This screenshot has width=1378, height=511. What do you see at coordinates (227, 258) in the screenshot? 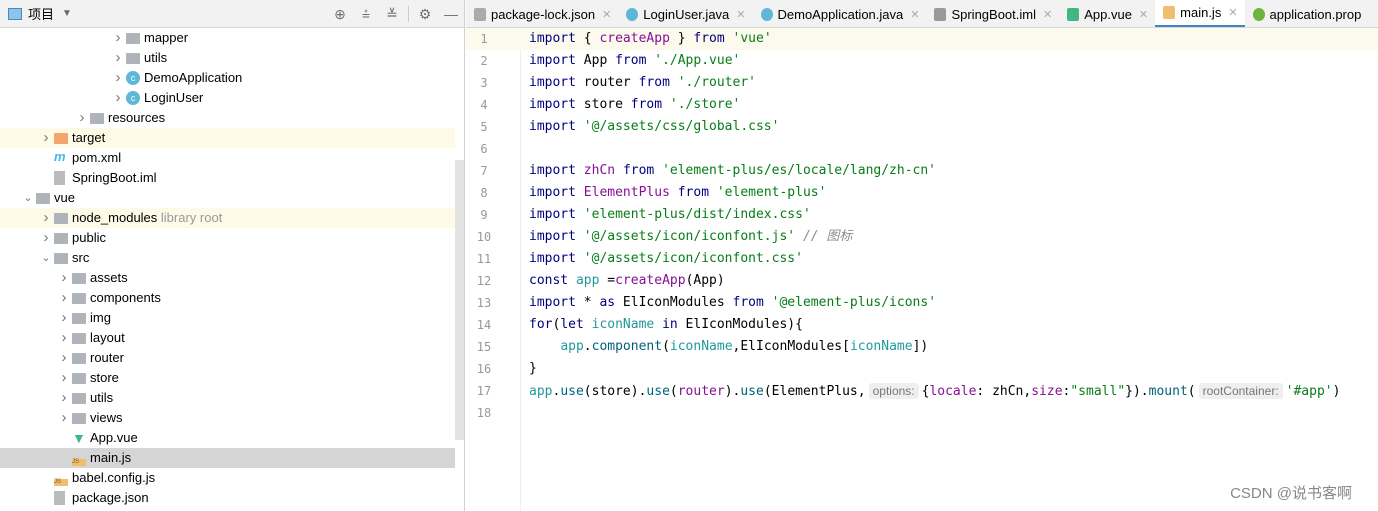
I see `tree-item-src: ⌄ src` at bounding box center [227, 258].